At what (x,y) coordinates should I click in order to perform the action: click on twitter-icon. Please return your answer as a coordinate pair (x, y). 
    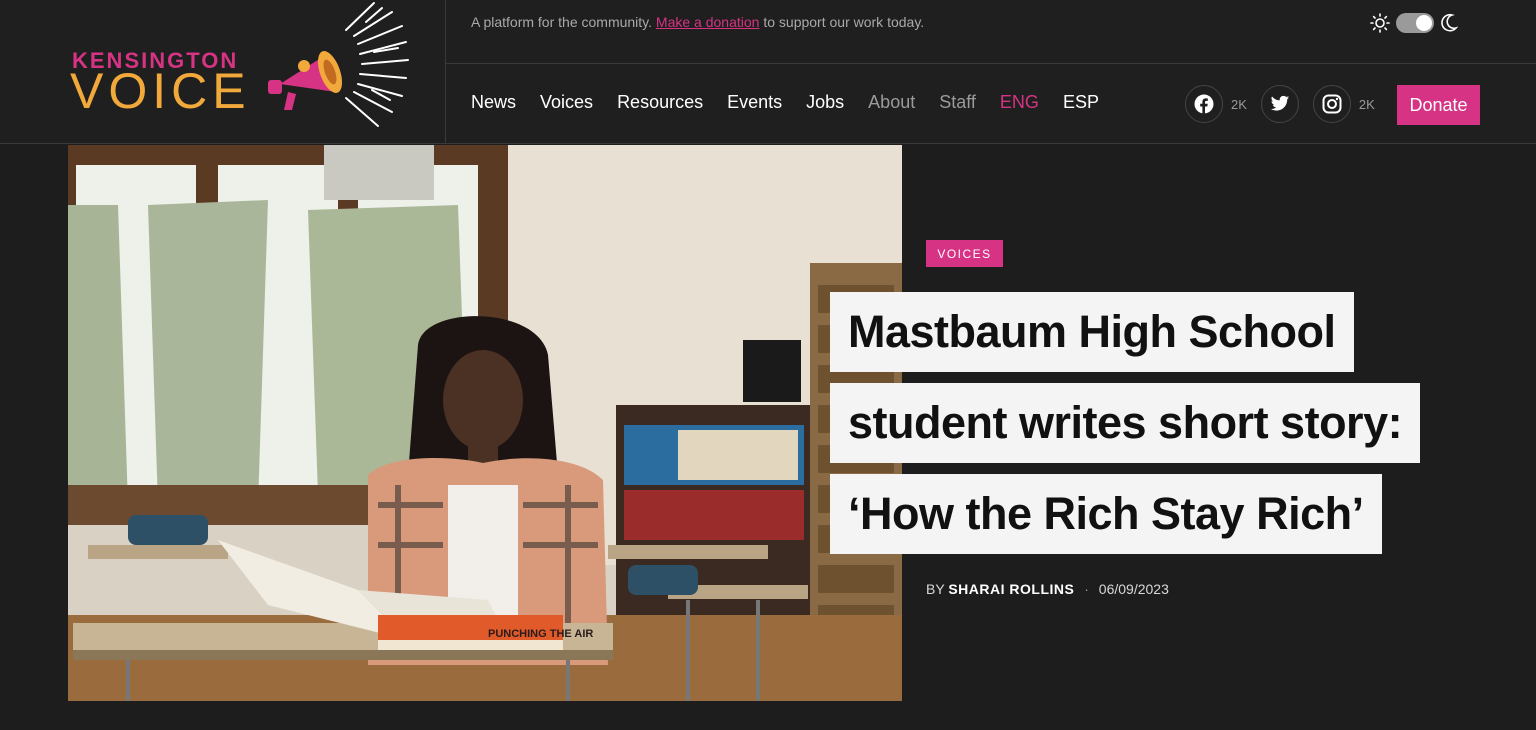
    Looking at the image, I should click on (1280, 103).